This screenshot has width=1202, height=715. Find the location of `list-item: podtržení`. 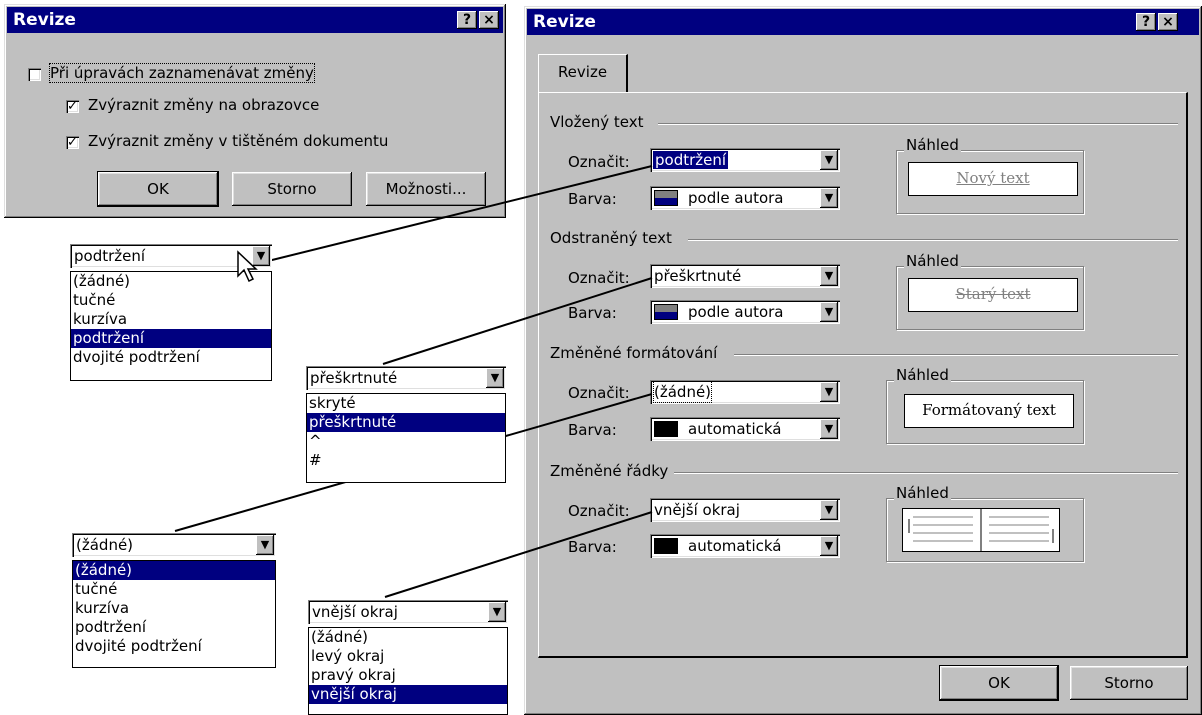

list-item: podtržení is located at coordinates (174, 627).